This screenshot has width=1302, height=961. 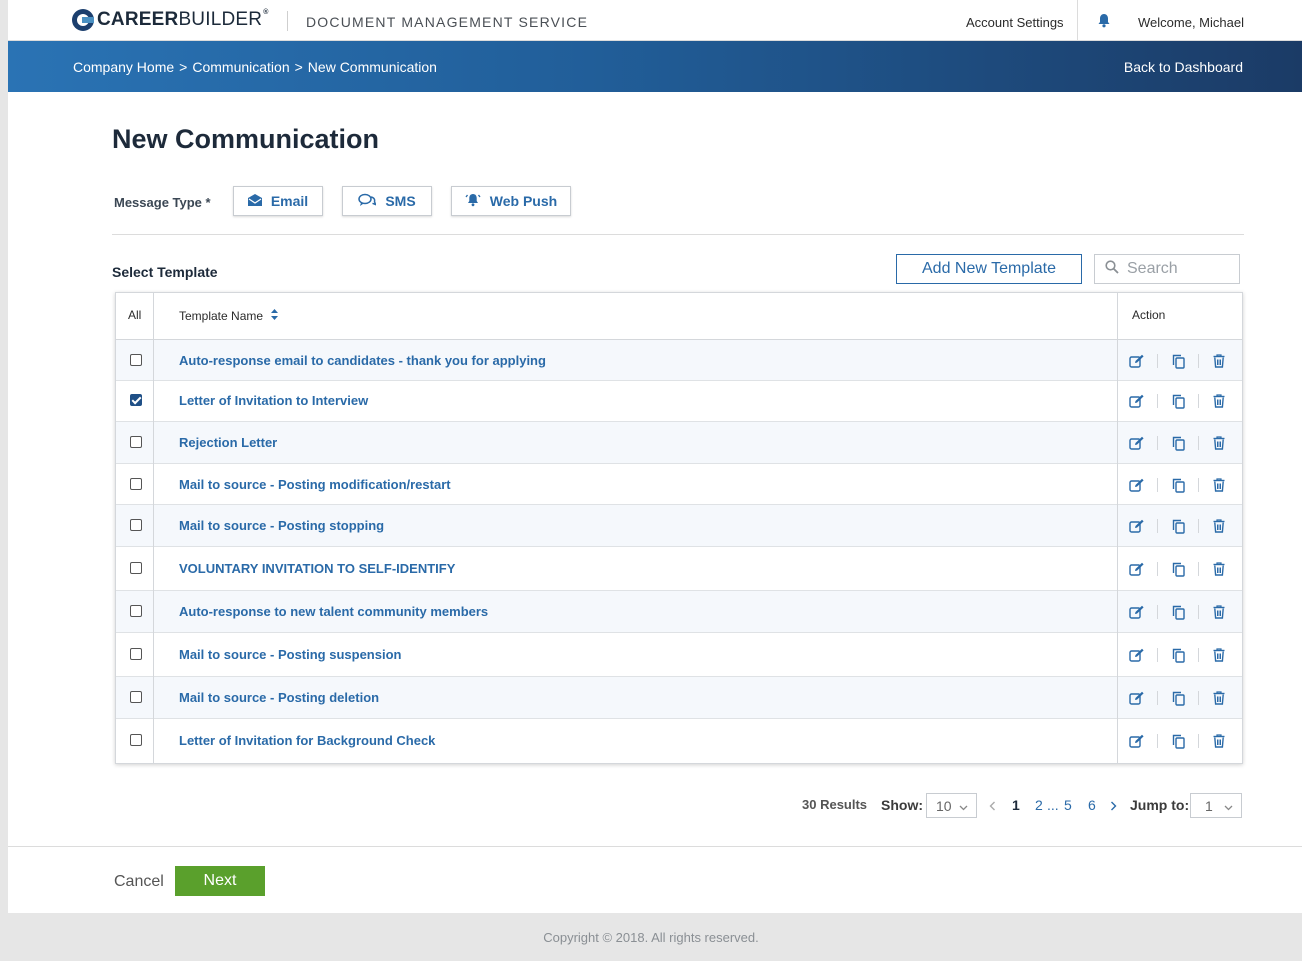 What do you see at coordinates (1016, 805) in the screenshot?
I see `page-link-1: 1` at bounding box center [1016, 805].